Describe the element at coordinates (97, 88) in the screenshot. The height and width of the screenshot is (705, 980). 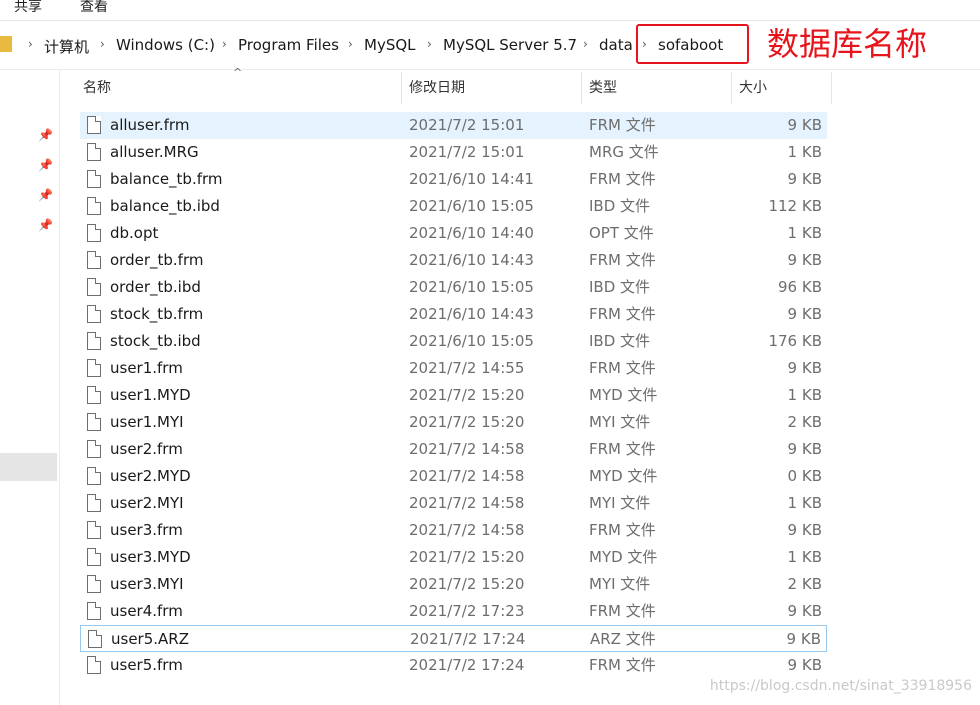
I see `column-header-name: 名称` at that location.